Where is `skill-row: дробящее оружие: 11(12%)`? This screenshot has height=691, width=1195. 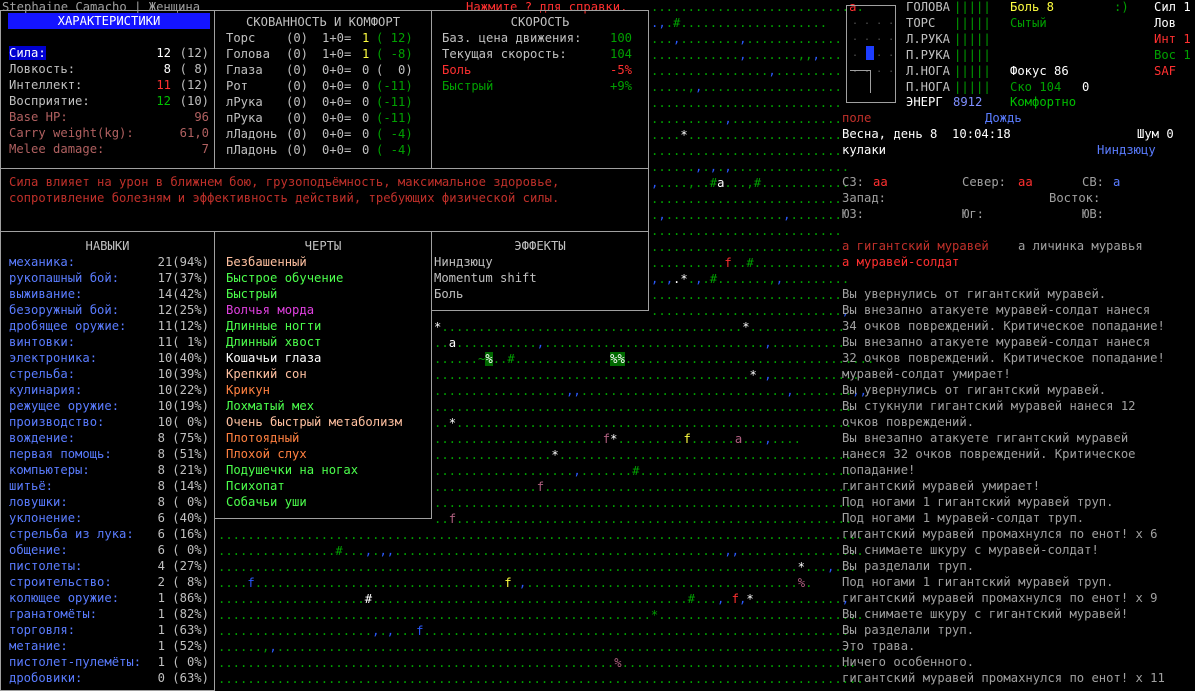
skill-row: дробящее оружие: 11(12%) is located at coordinates (109, 326).